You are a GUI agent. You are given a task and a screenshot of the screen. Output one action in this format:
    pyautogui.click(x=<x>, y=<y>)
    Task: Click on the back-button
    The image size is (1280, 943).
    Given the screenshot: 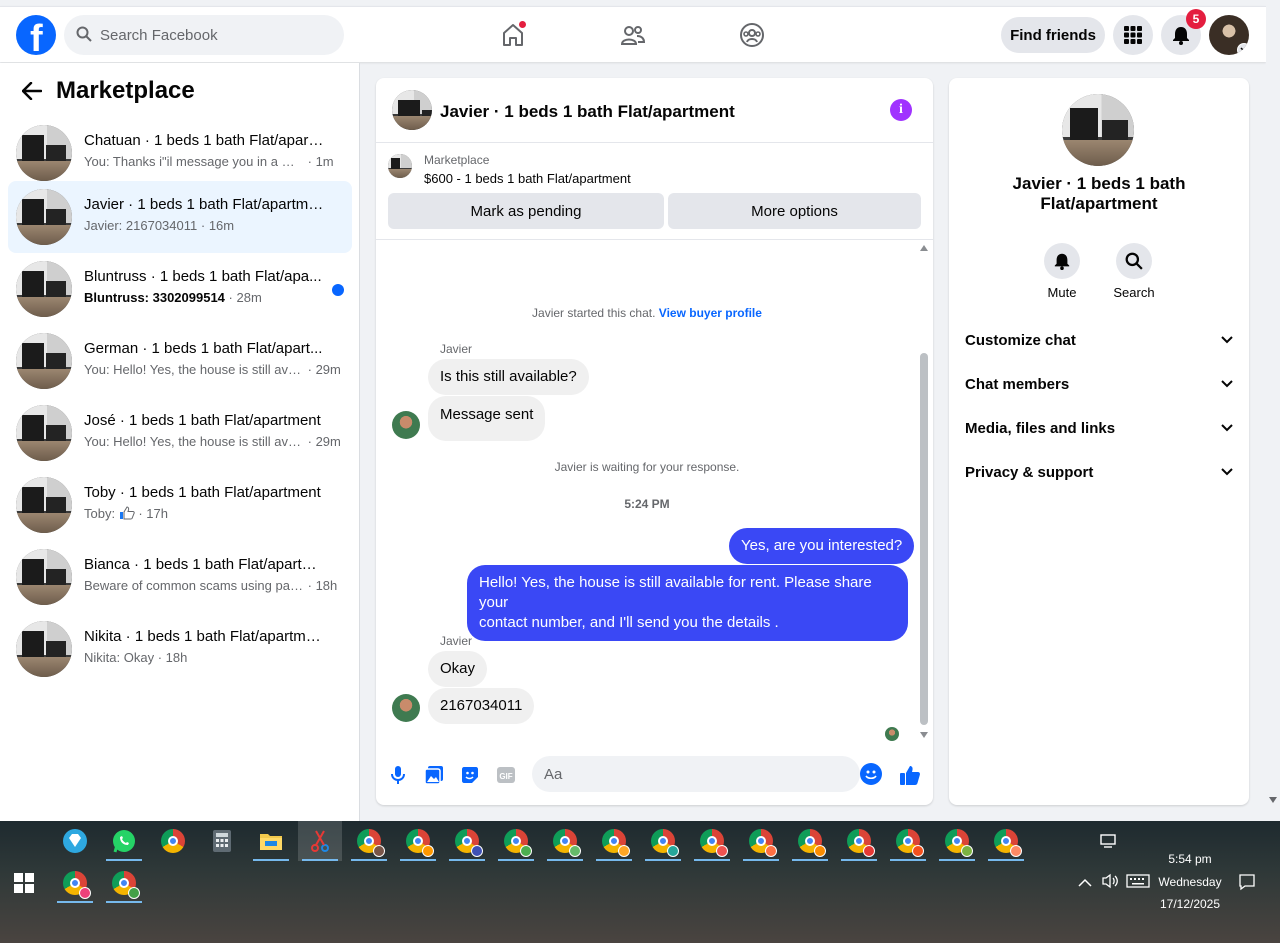 What is the action you would take?
    pyautogui.click(x=32, y=91)
    